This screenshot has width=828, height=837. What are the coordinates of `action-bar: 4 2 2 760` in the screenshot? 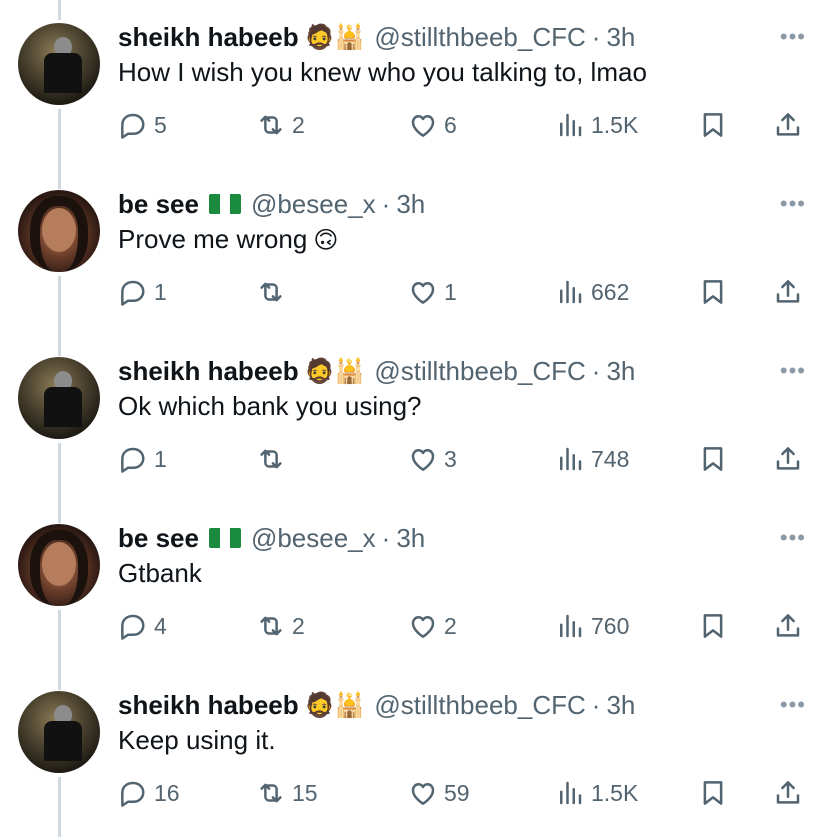 It's located at (468, 626).